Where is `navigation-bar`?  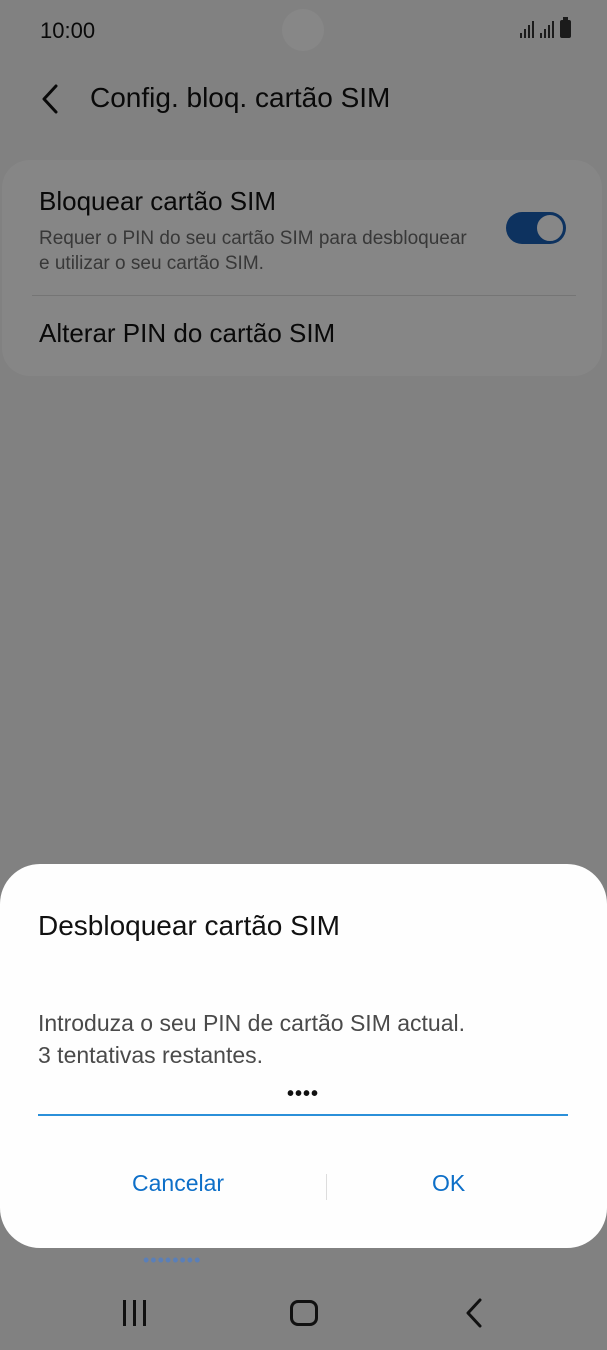
navigation-bar is located at coordinates (303, 1313).